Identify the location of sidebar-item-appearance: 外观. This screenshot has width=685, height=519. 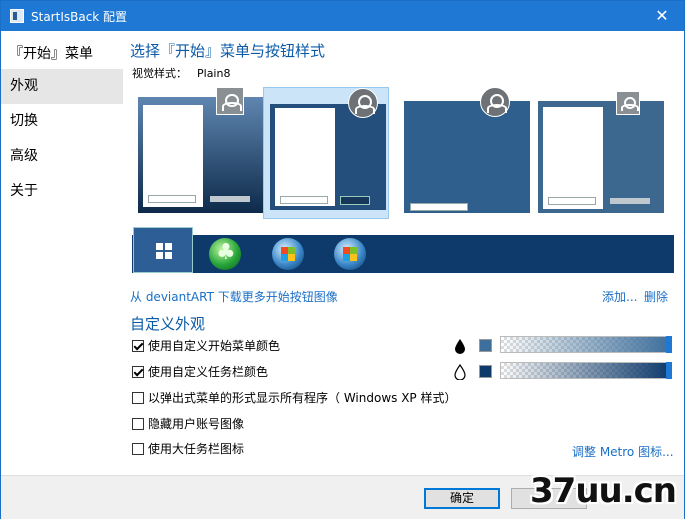
(62, 86).